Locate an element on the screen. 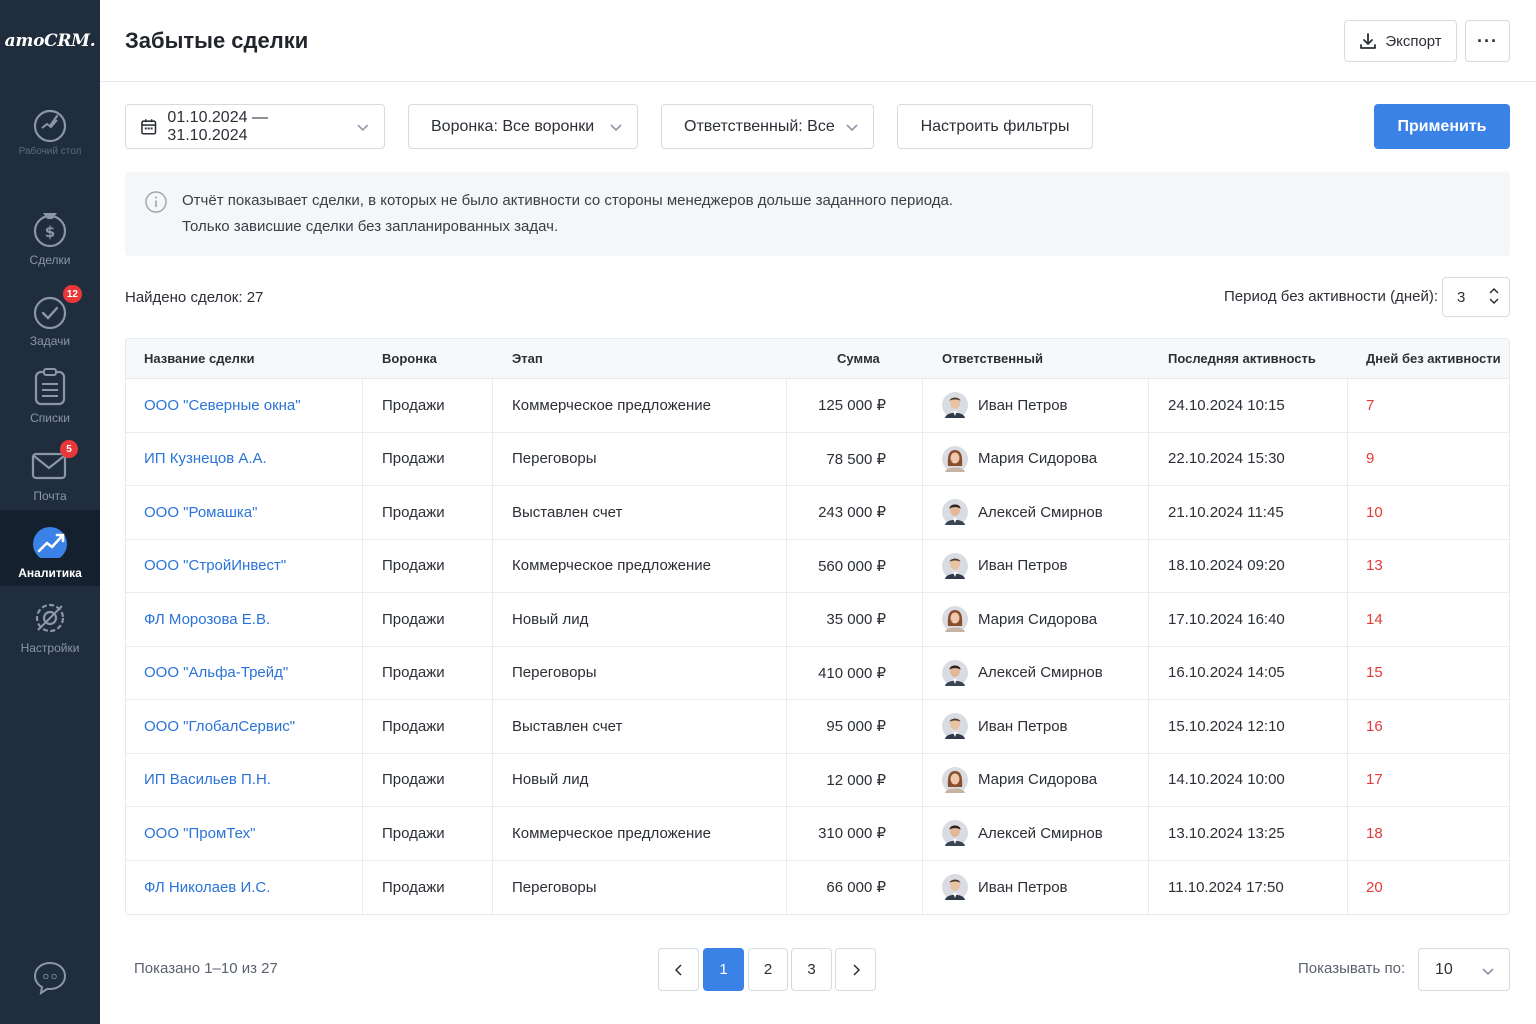  deal-last-activity: 18.10.2024 09:20 is located at coordinates (1226, 566).